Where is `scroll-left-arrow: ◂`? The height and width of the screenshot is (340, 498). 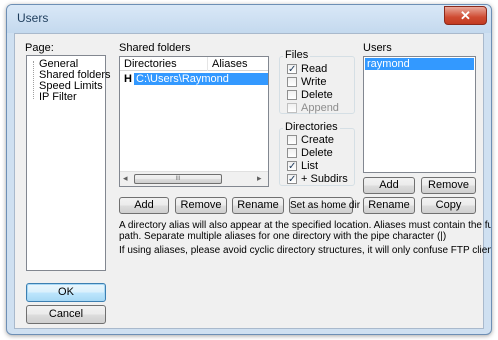 scroll-left-arrow: ◂ is located at coordinates (125, 178).